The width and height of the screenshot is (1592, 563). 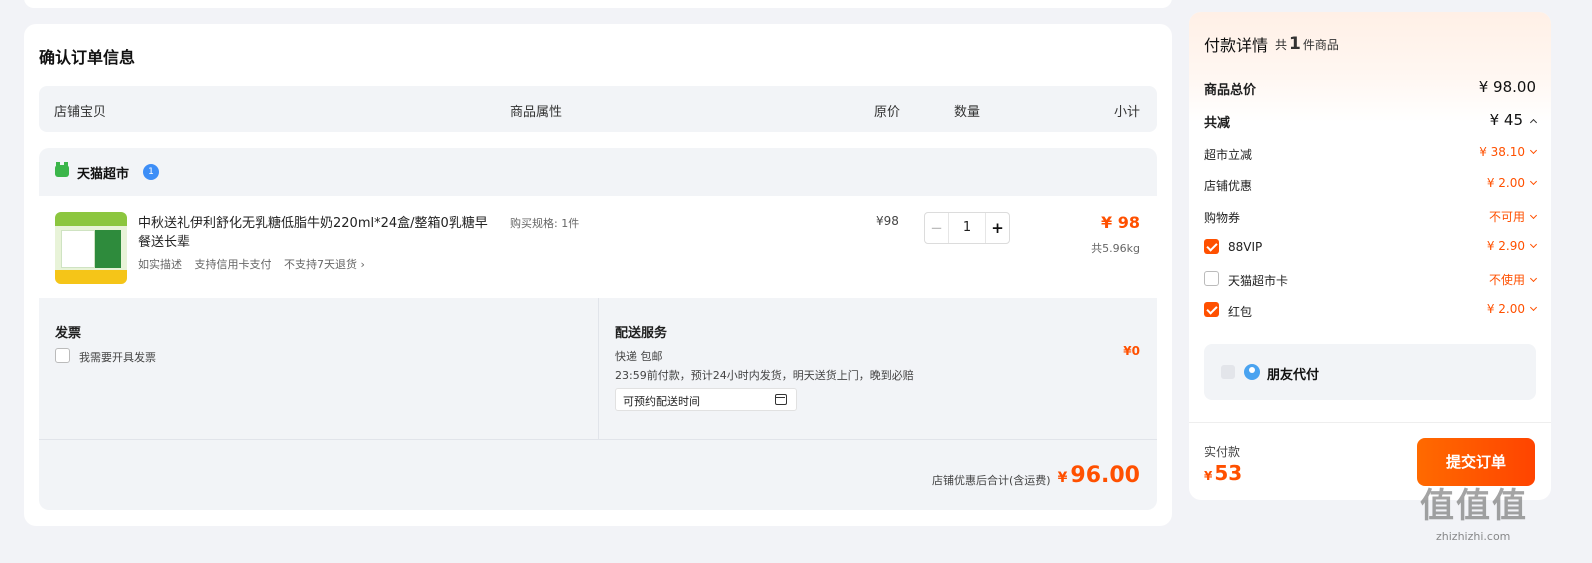 I want to click on decrease-button: −, so click(x=937, y=228).